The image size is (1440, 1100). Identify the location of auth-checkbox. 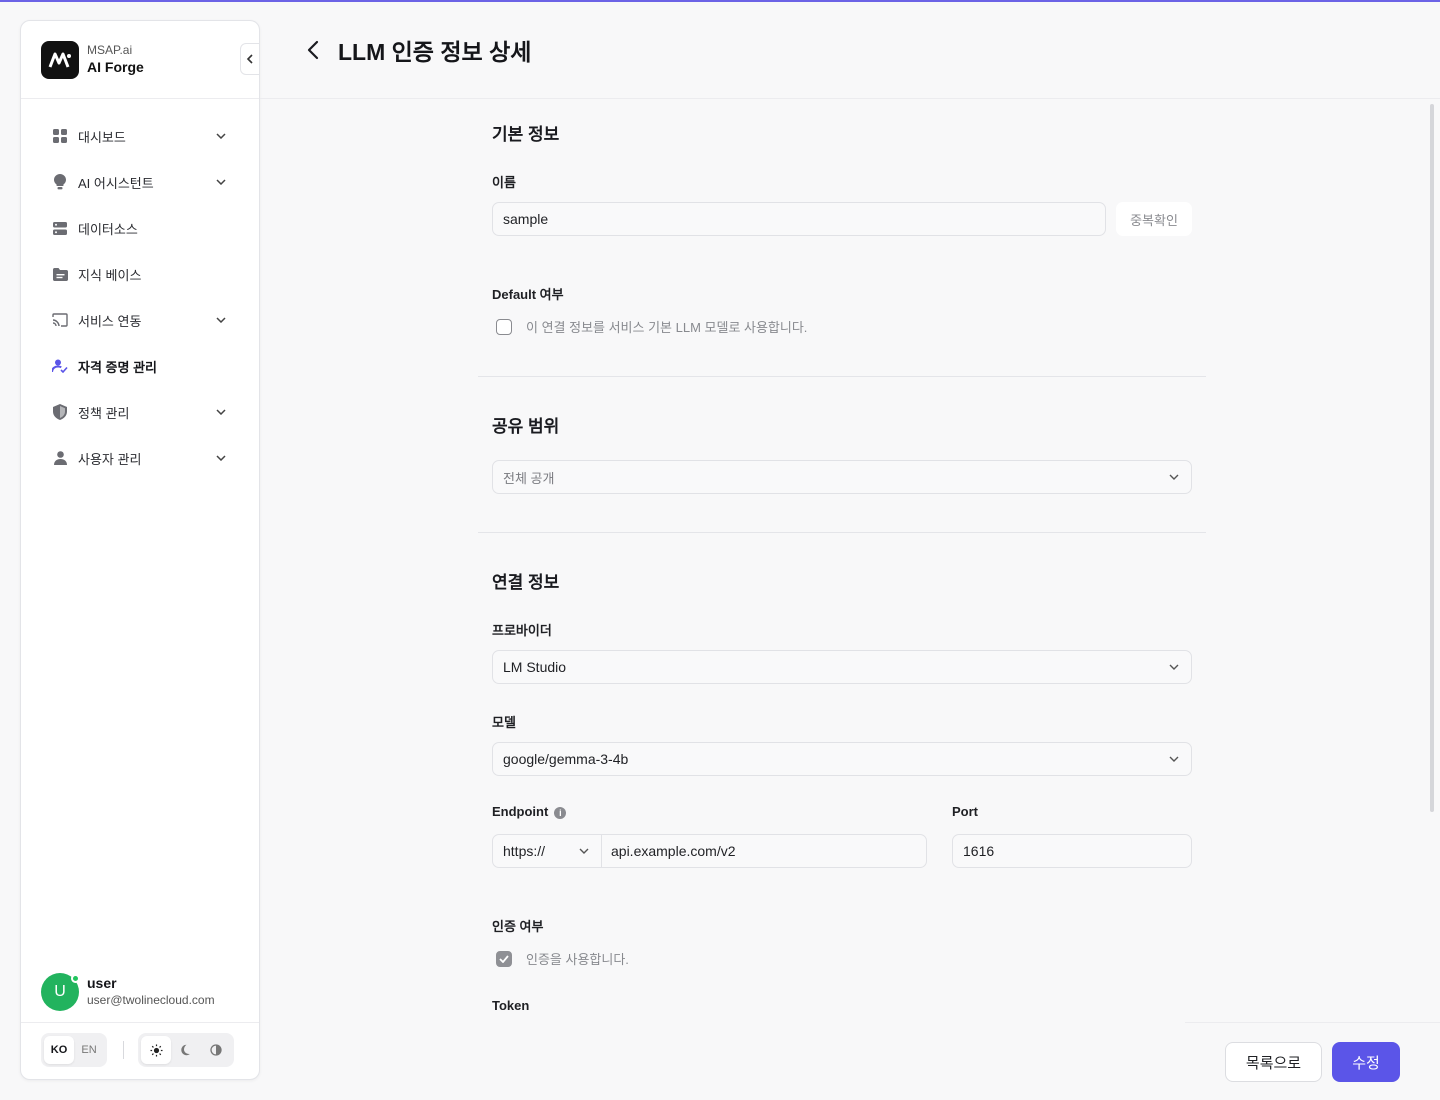
(504, 958).